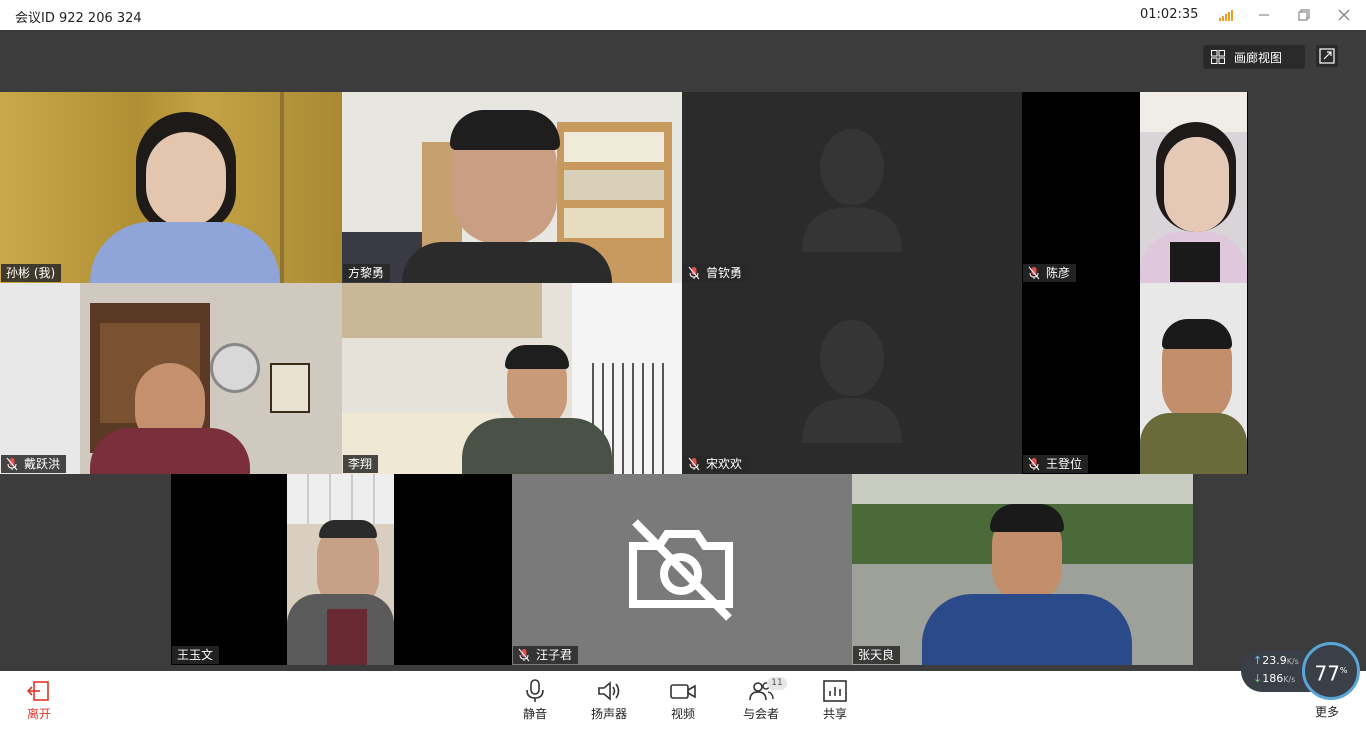 This screenshot has width=1366, height=729. I want to click on video-tile: 曾钦勇, so click(852, 187).